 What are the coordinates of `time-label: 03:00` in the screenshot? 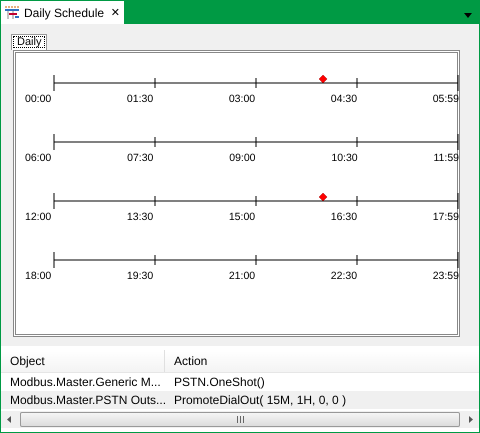 It's located at (242, 99).